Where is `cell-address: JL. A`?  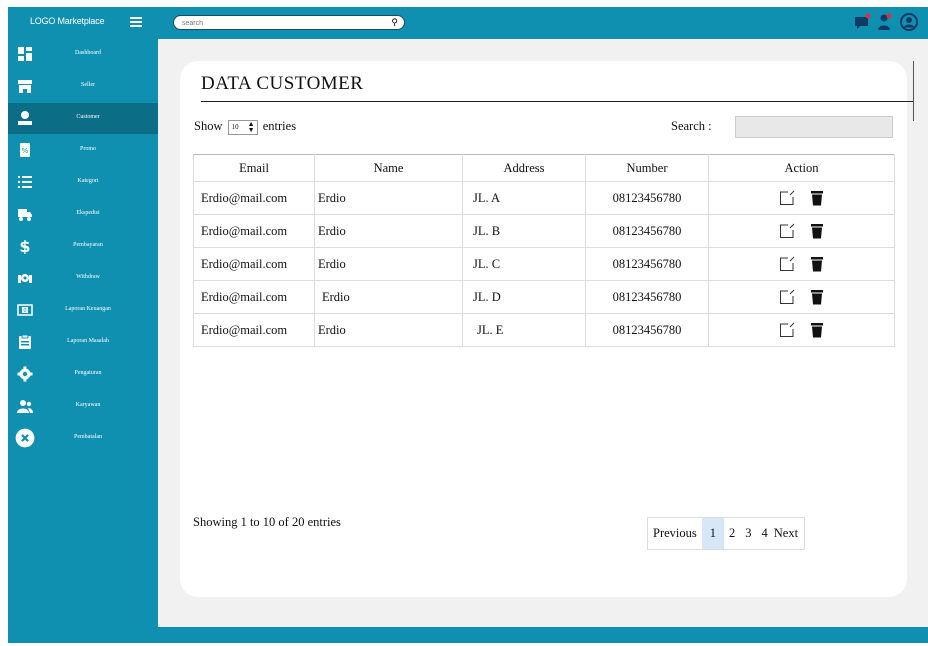 cell-address: JL. A is located at coordinates (524, 198).